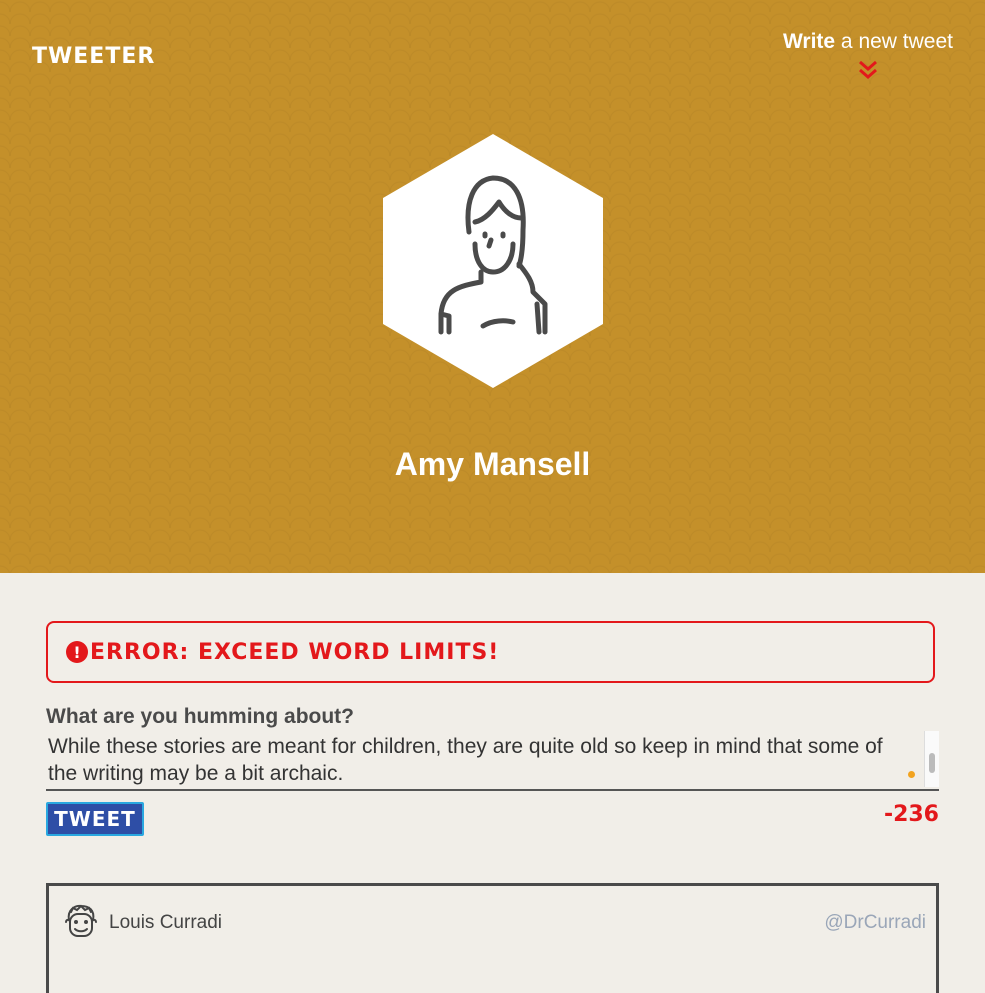  Describe the element at coordinates (932, 763) in the screenshot. I see `scrollbar-thumb` at that location.